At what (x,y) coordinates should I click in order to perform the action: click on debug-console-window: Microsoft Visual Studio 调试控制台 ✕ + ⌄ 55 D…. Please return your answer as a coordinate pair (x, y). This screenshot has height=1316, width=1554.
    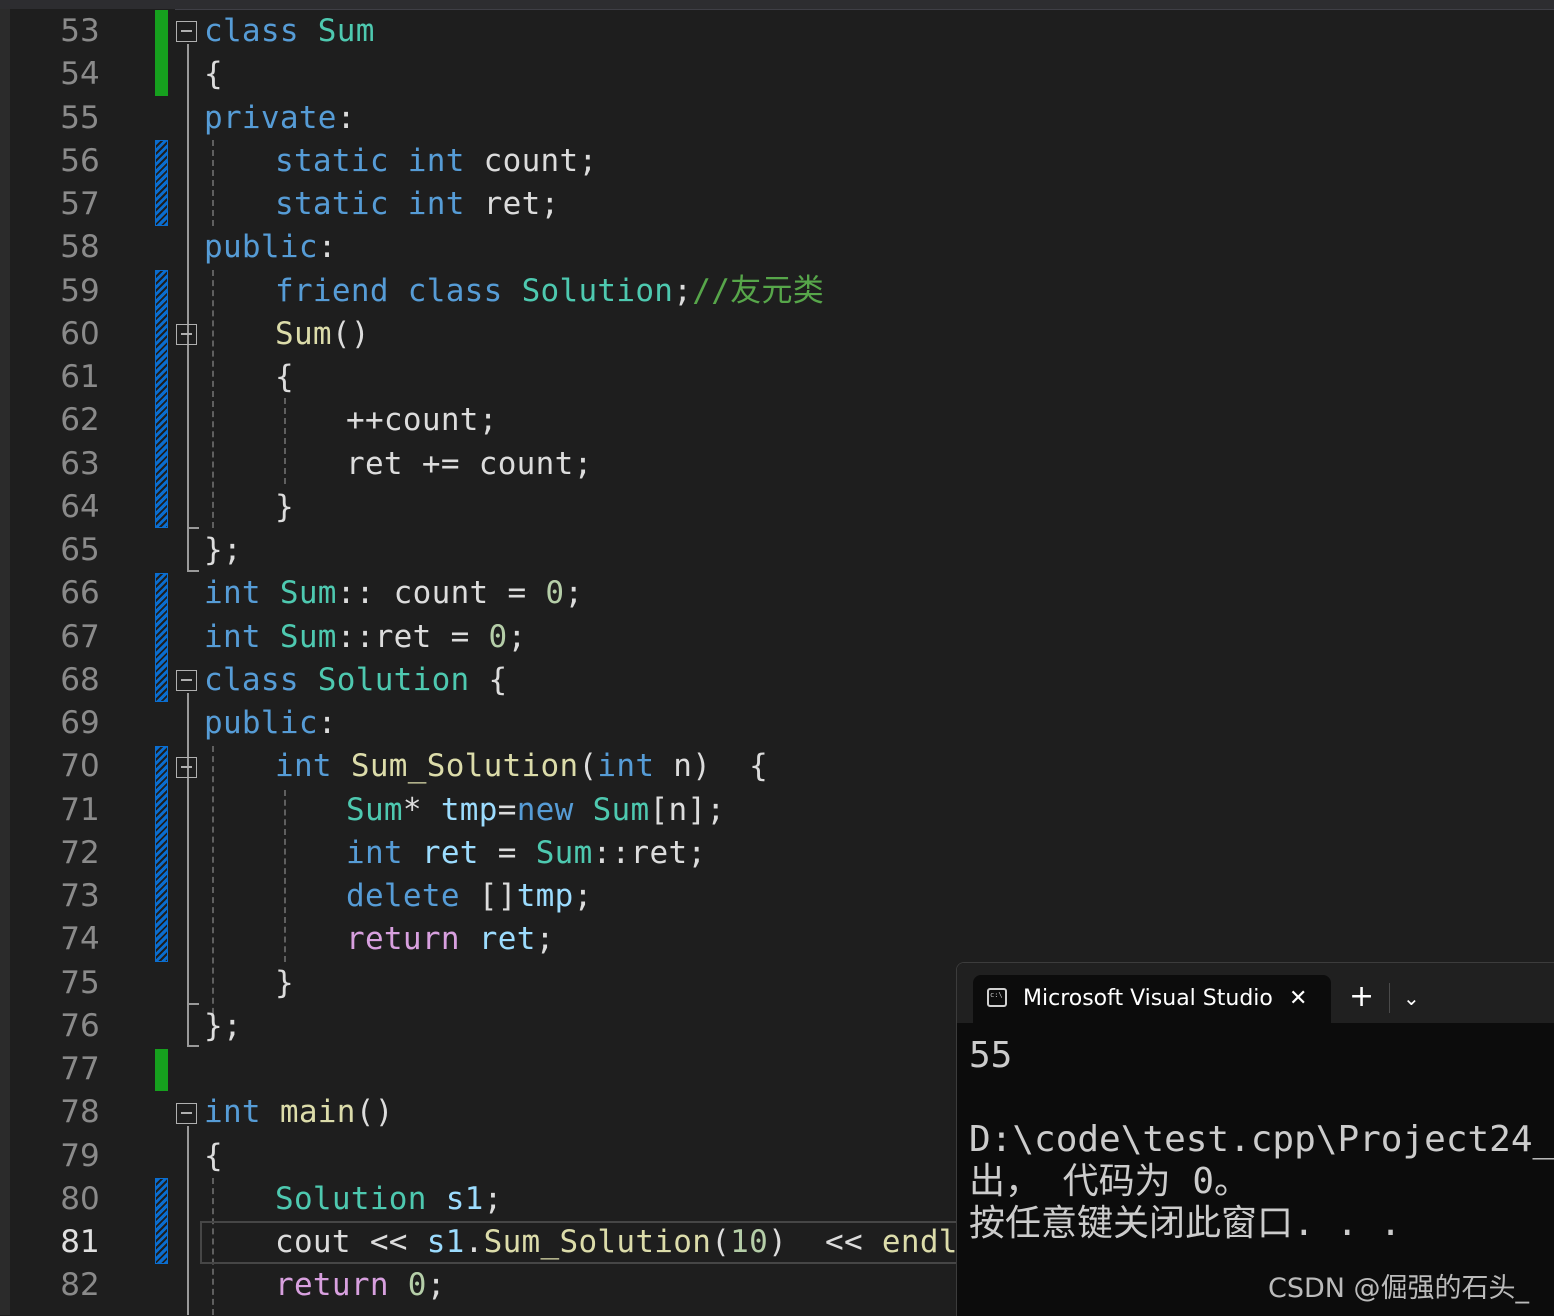
    Looking at the image, I should click on (1255, 1139).